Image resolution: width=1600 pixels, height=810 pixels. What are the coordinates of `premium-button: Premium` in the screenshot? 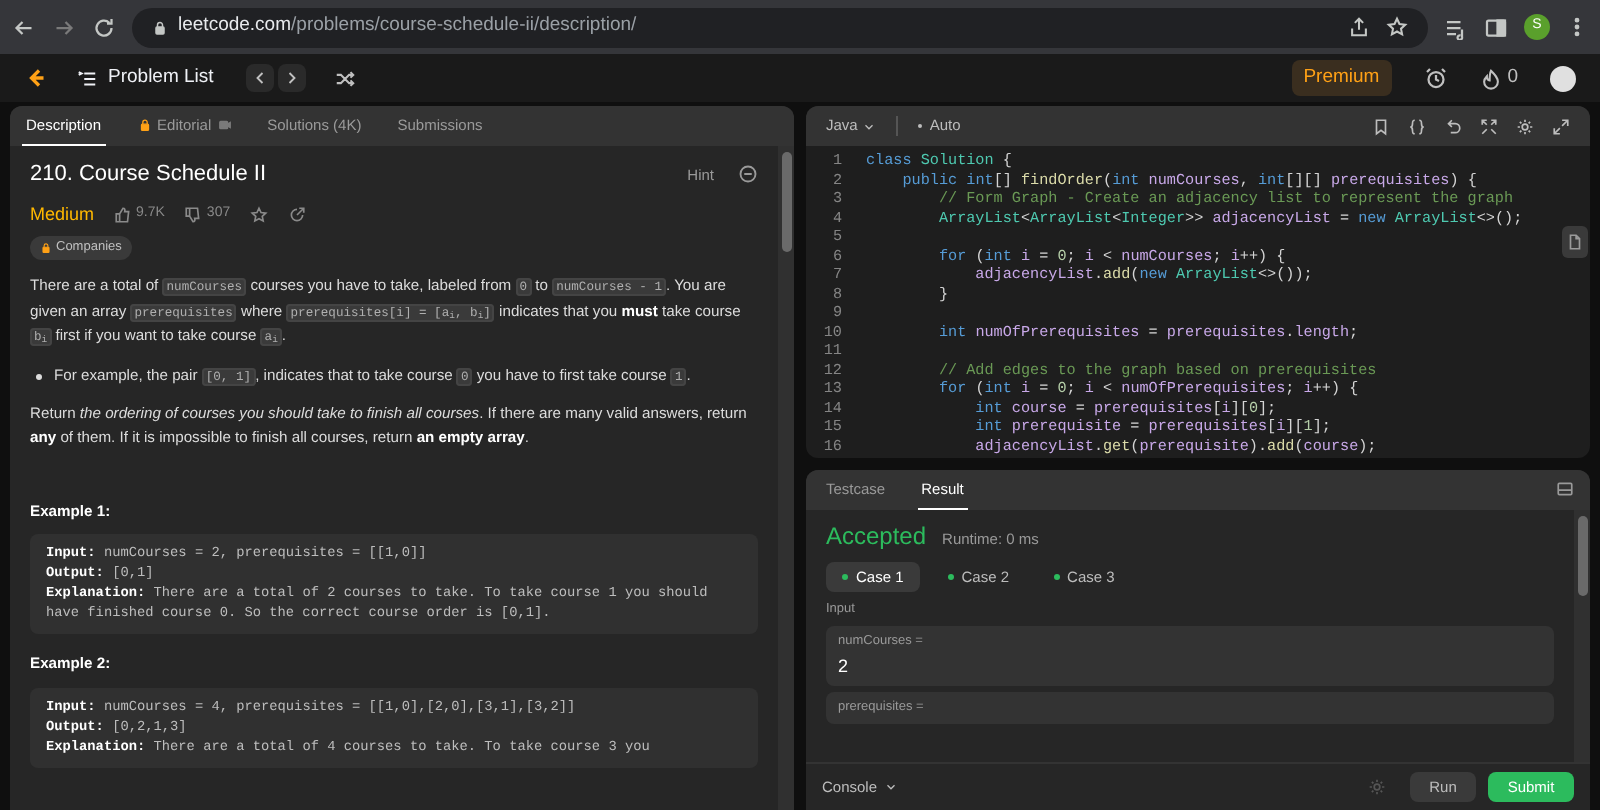 It's located at (1341, 78).